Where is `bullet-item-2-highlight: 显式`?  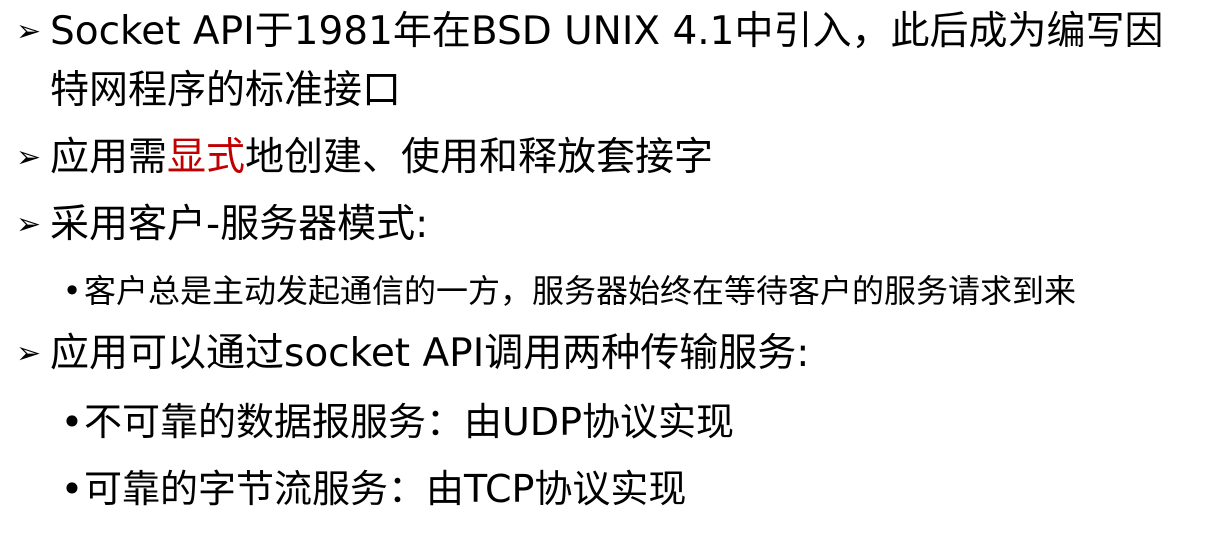 bullet-item-2-highlight: 显式 is located at coordinates (206, 157).